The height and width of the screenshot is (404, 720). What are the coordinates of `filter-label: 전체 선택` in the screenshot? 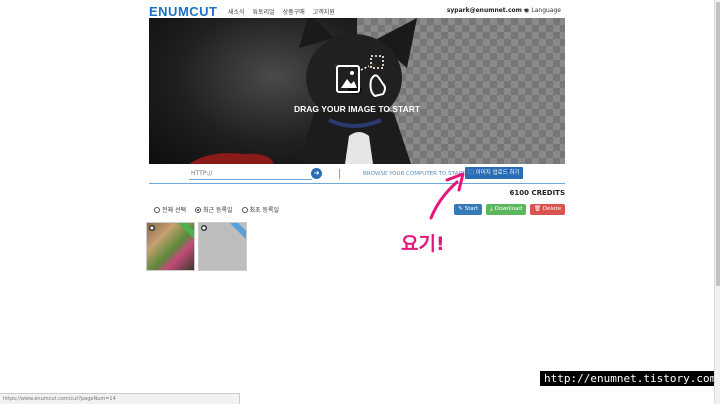 It's located at (174, 210).